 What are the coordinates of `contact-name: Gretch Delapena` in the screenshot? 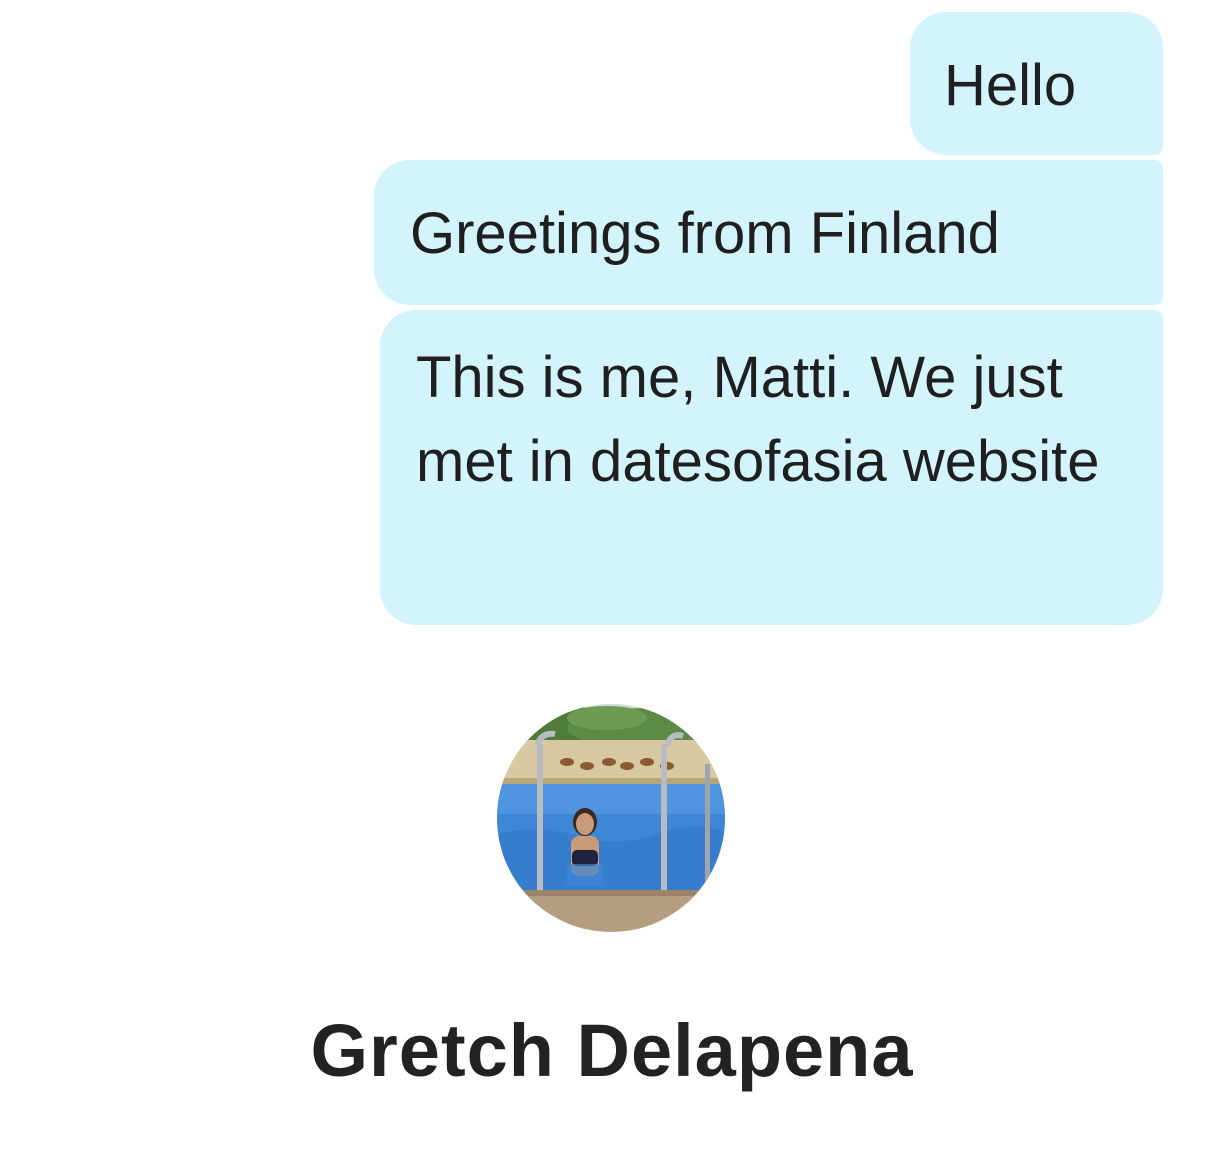 It's located at (612, 1050).